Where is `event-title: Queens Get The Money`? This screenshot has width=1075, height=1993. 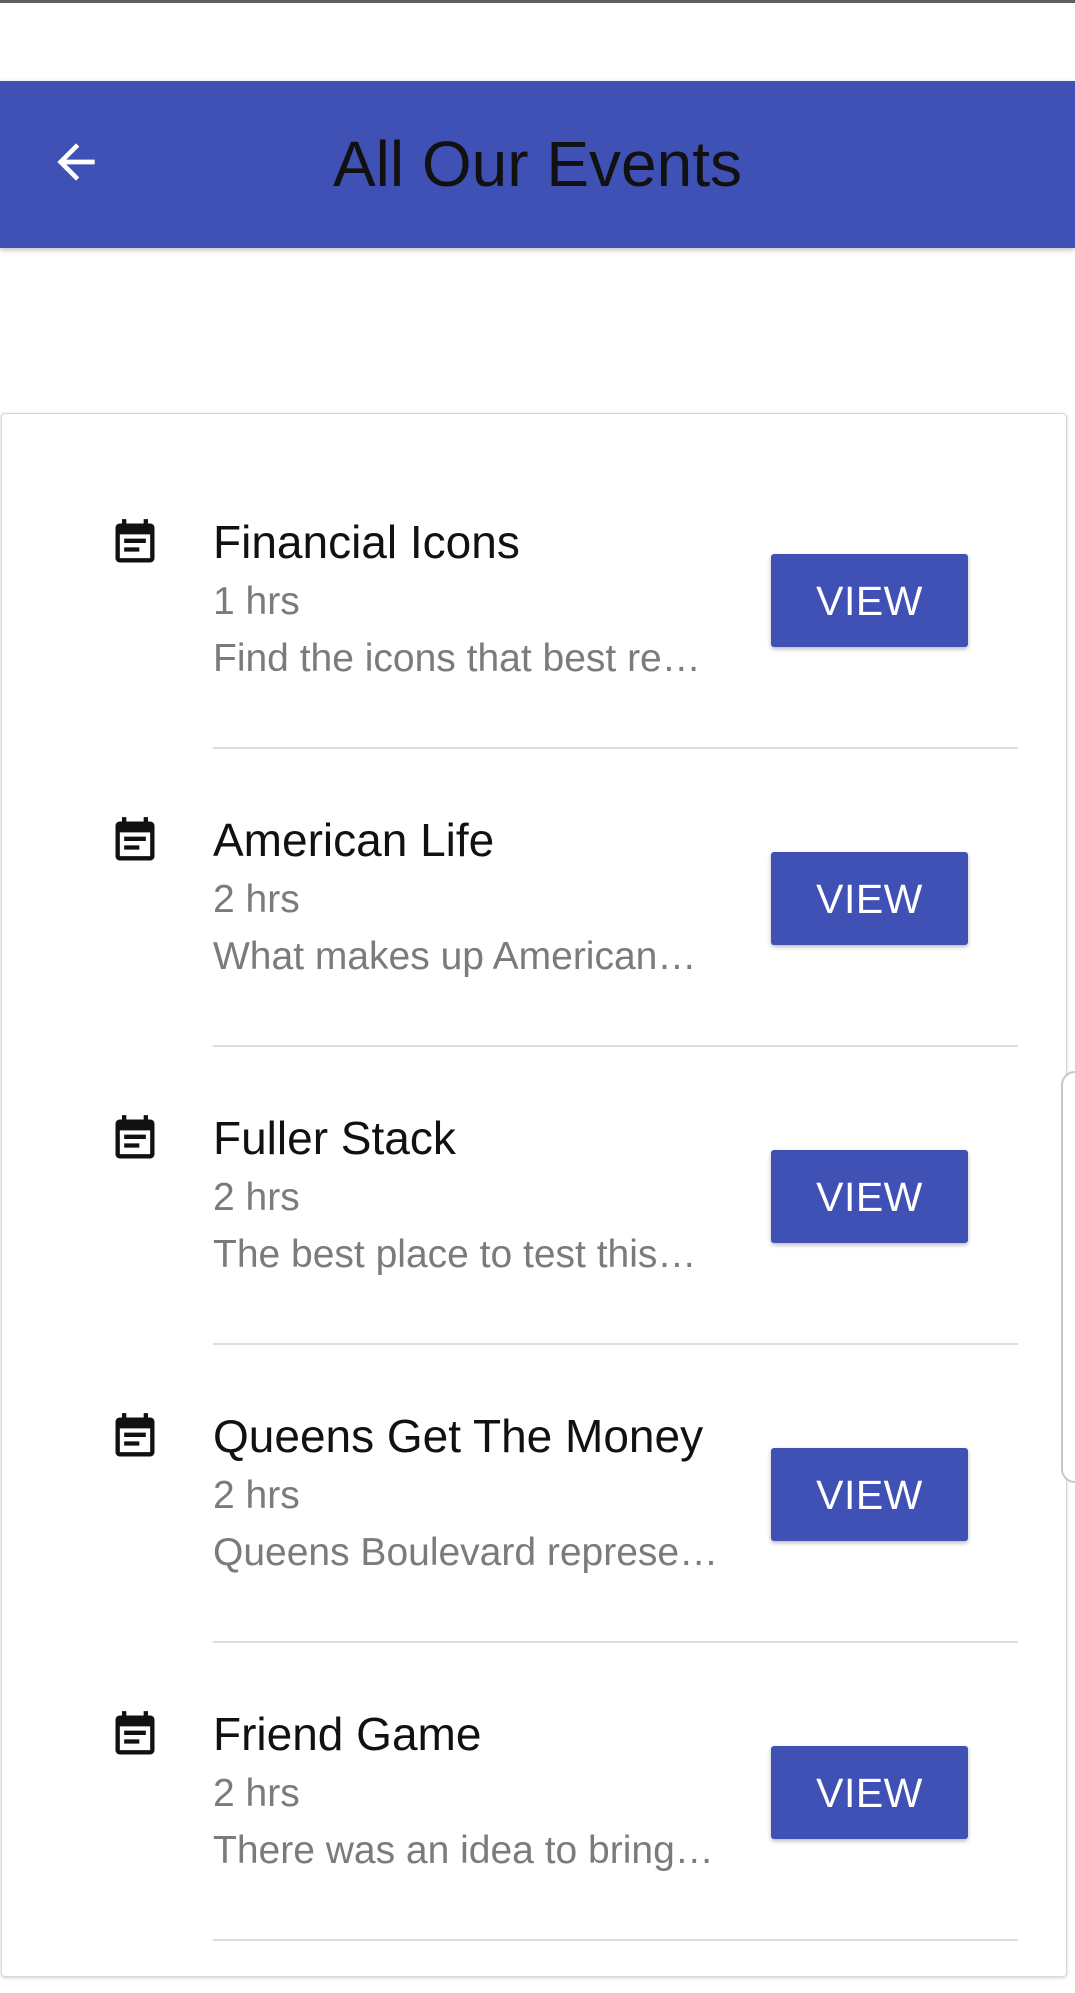 event-title: Queens Get The Money is located at coordinates (458, 1436).